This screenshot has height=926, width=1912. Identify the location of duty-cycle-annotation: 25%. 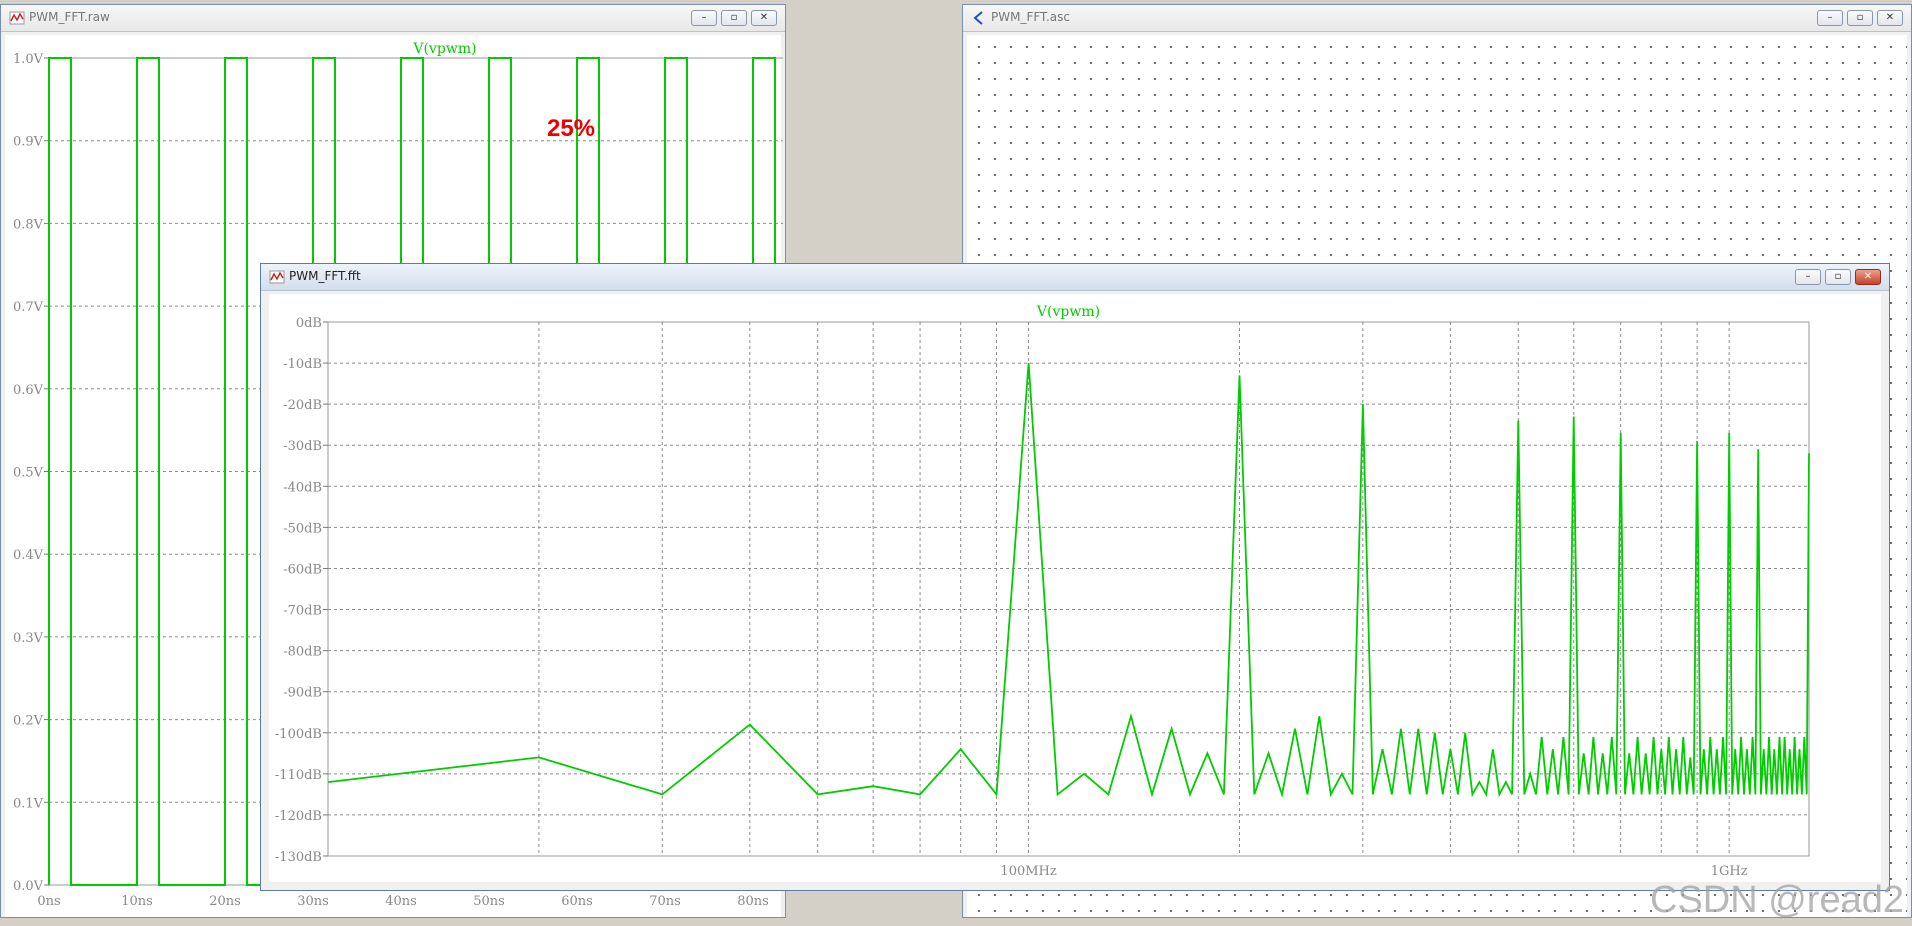
(571, 128).